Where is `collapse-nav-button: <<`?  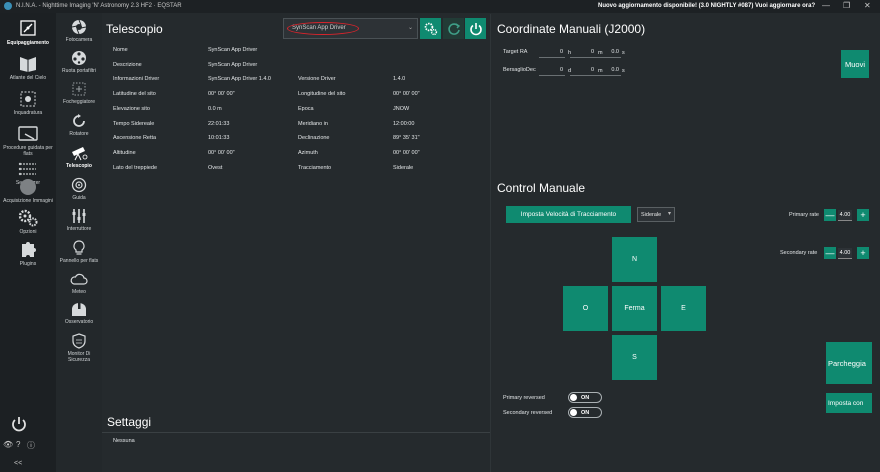
collapse-nav-button: << is located at coordinates (18, 463).